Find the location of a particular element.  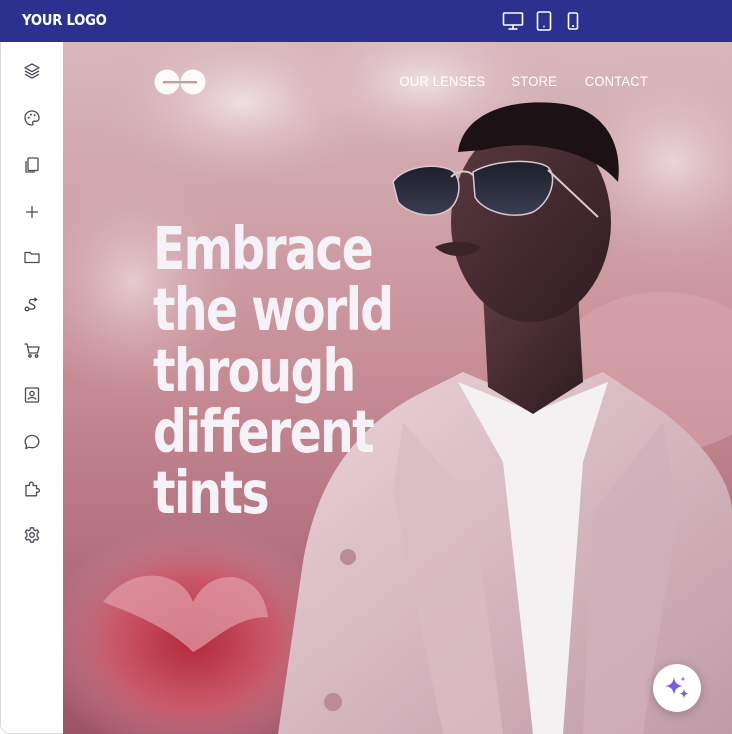

sidebar-item-files is located at coordinates (32, 257).